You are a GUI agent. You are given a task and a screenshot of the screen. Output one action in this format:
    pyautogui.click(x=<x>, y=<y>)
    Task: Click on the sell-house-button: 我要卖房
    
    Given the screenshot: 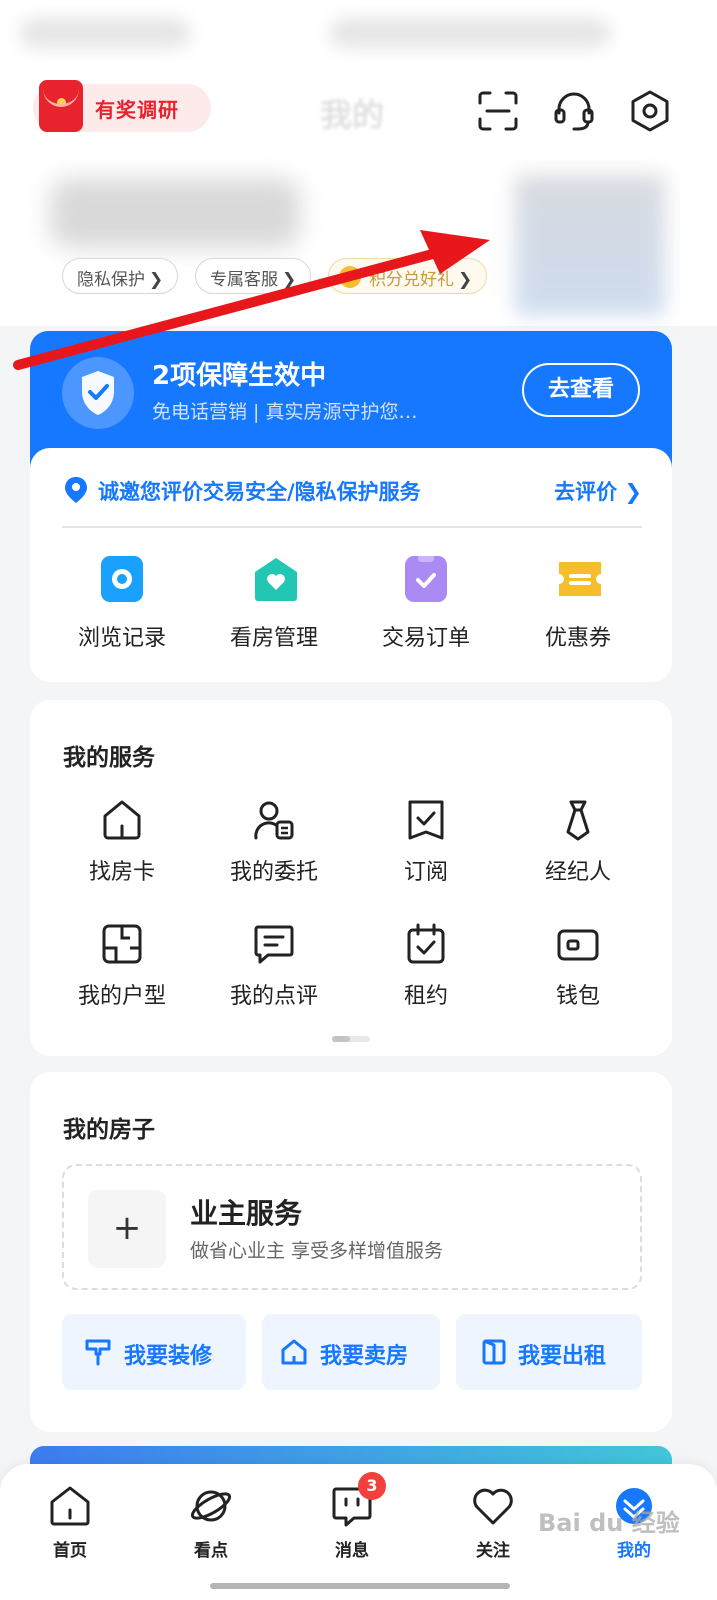 What is the action you would take?
    pyautogui.click(x=351, y=1352)
    